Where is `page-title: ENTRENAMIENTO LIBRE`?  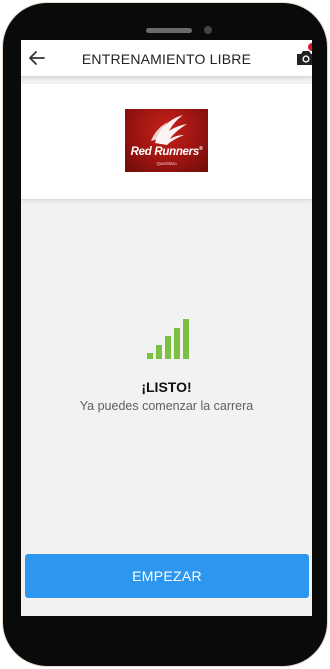
page-title: ENTRENAMIENTO LIBRE is located at coordinates (166, 59).